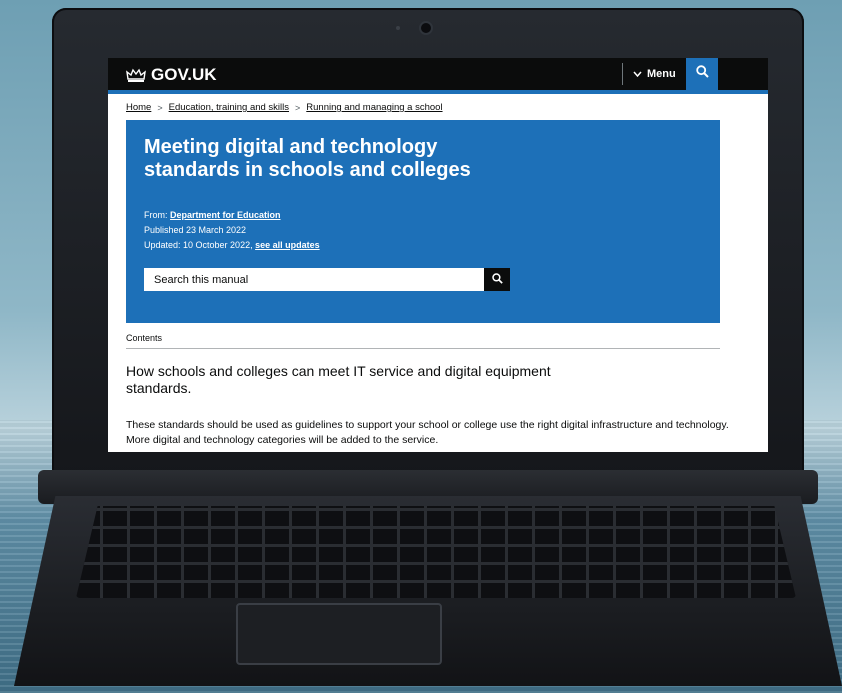  What do you see at coordinates (287, 245) in the screenshot?
I see `see-all-updates-link: see all updates` at bounding box center [287, 245].